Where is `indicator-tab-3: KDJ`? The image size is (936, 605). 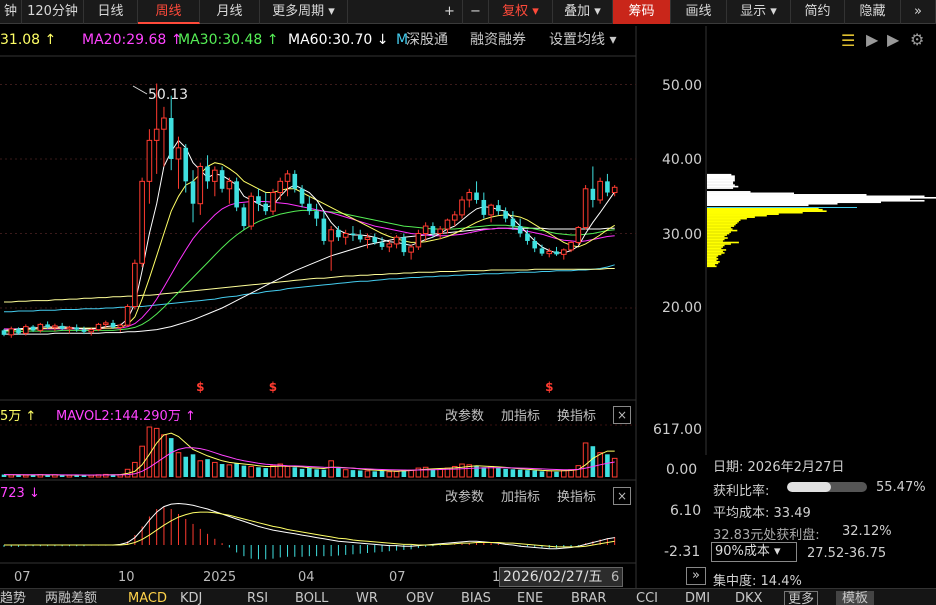 indicator-tab-3: KDJ is located at coordinates (191, 598).